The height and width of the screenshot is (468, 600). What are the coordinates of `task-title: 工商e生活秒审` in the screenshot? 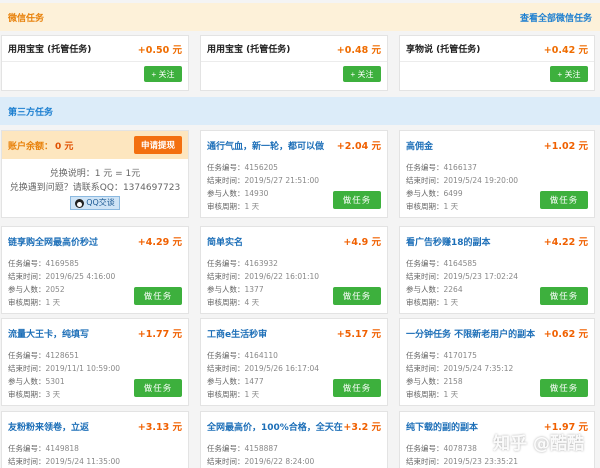 It's located at (272, 333).